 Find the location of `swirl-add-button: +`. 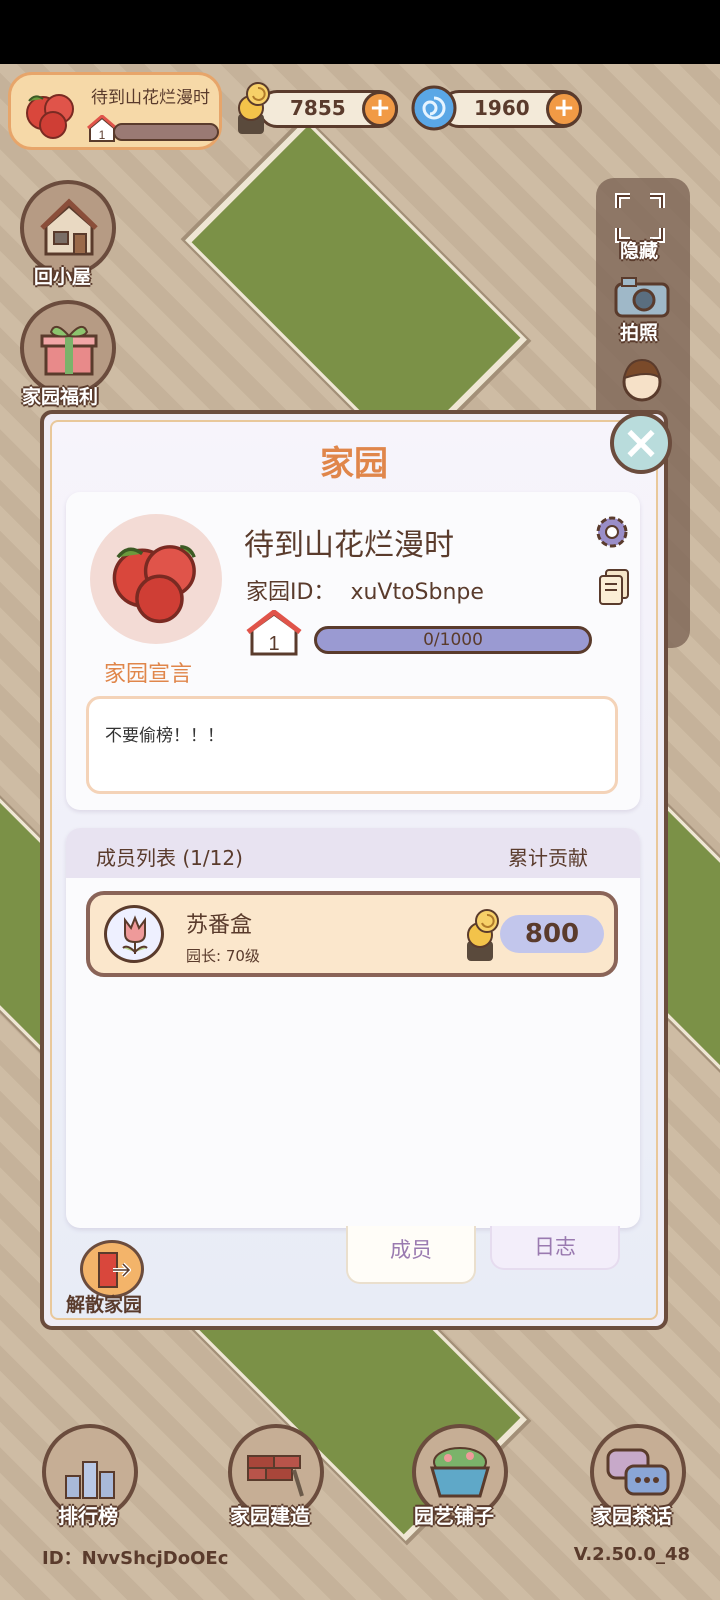

swirl-add-button: + is located at coordinates (564, 109).